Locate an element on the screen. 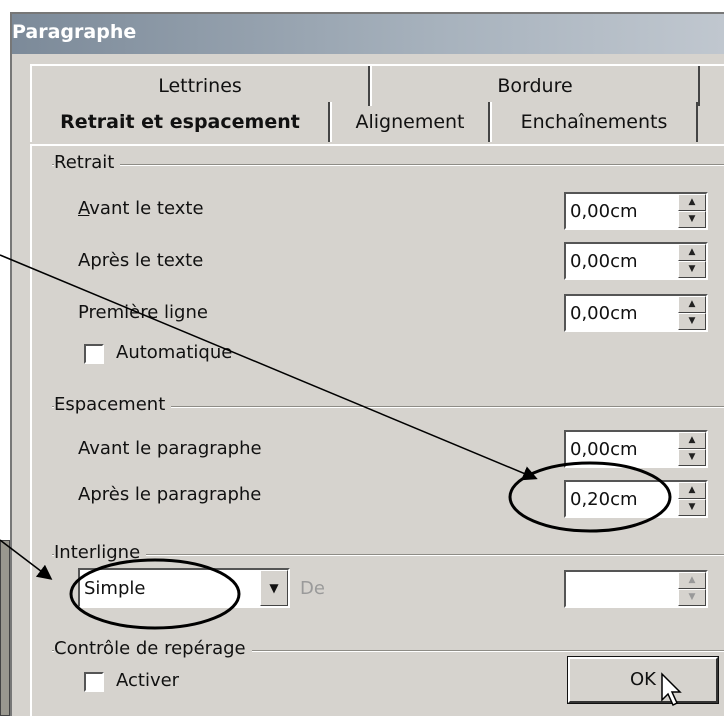  premiere-ligne-spinner: 0,00cm ▲ ▼ is located at coordinates (636, 313).